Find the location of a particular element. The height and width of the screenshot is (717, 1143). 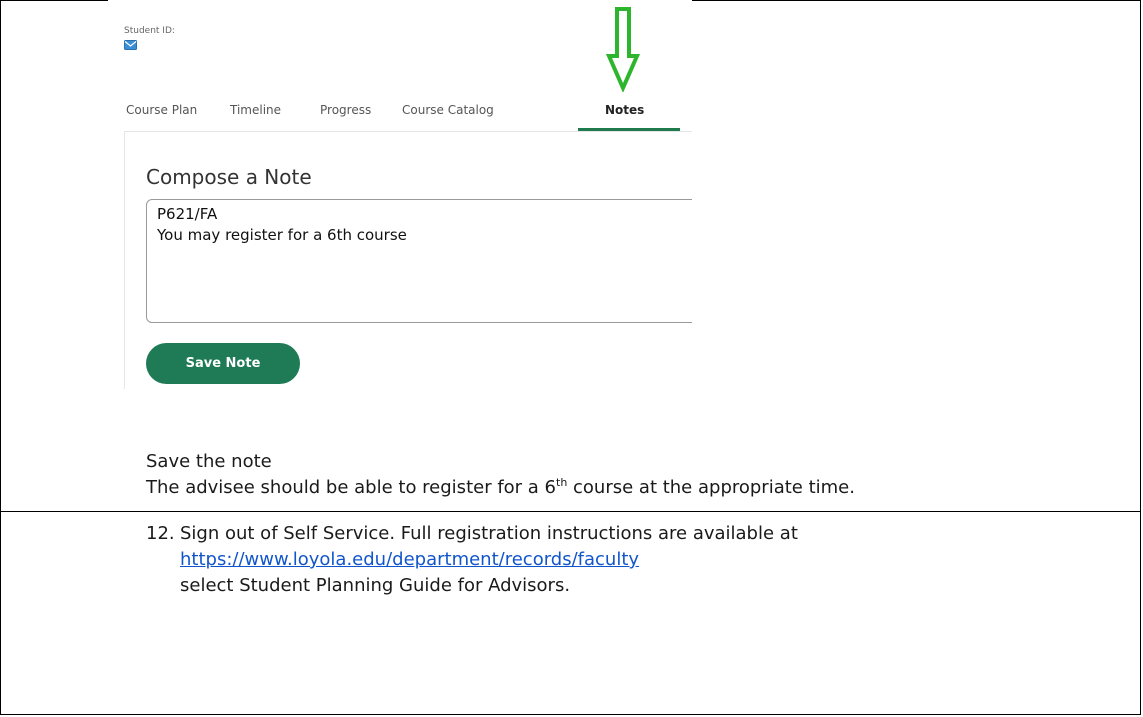

ordinal-suffix: th is located at coordinates (562, 482).